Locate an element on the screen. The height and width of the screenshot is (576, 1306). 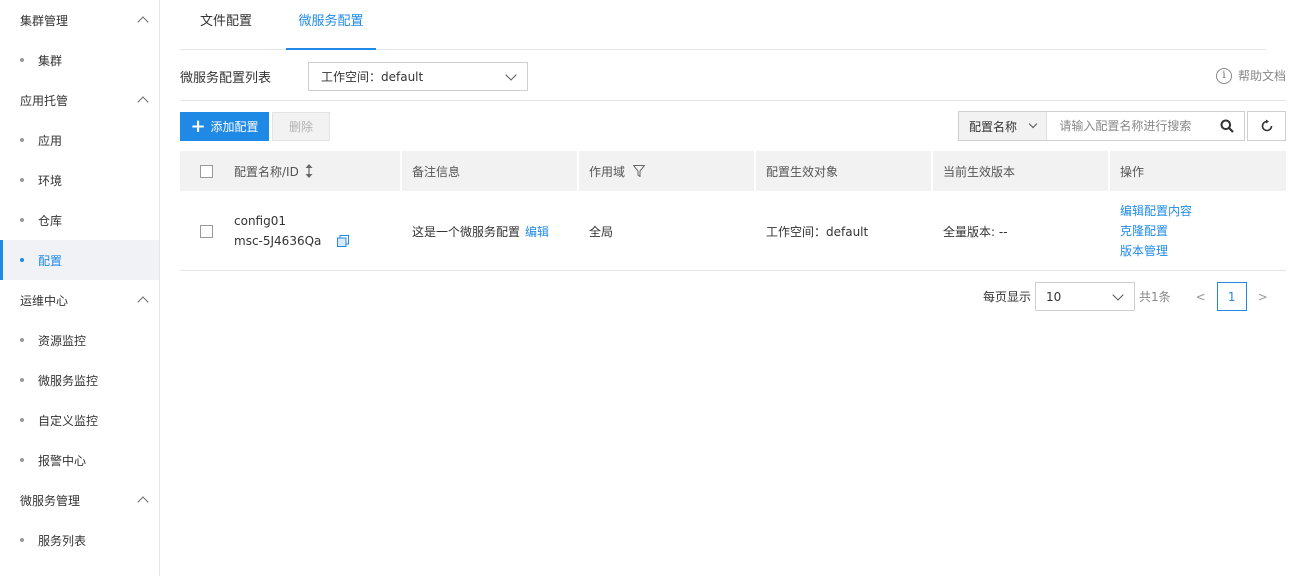
sidebar-item-label: 微服务监控 is located at coordinates (68, 380).